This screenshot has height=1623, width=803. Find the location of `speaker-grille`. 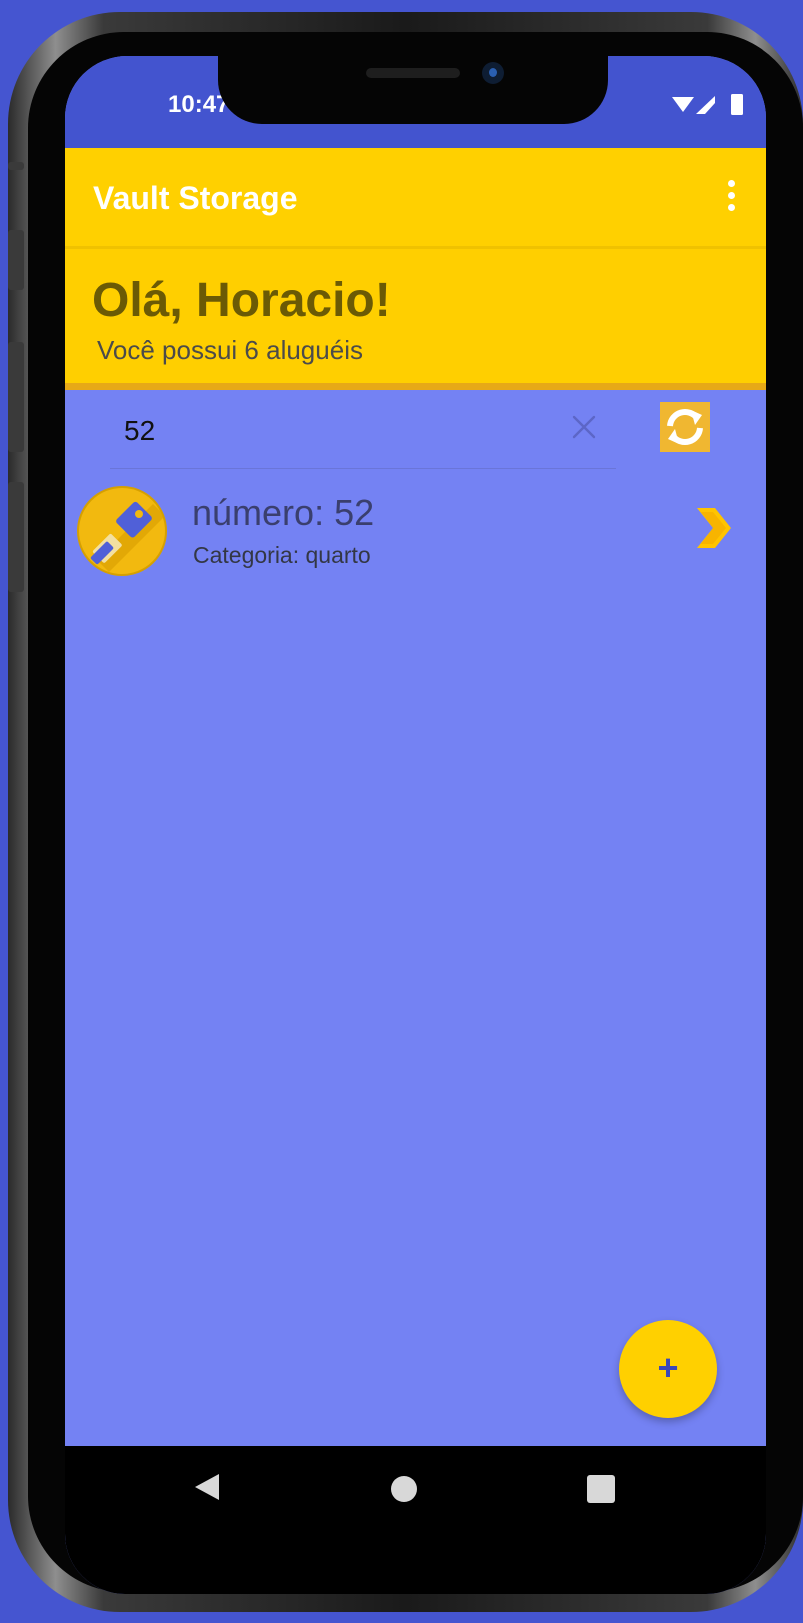

speaker-grille is located at coordinates (413, 73).